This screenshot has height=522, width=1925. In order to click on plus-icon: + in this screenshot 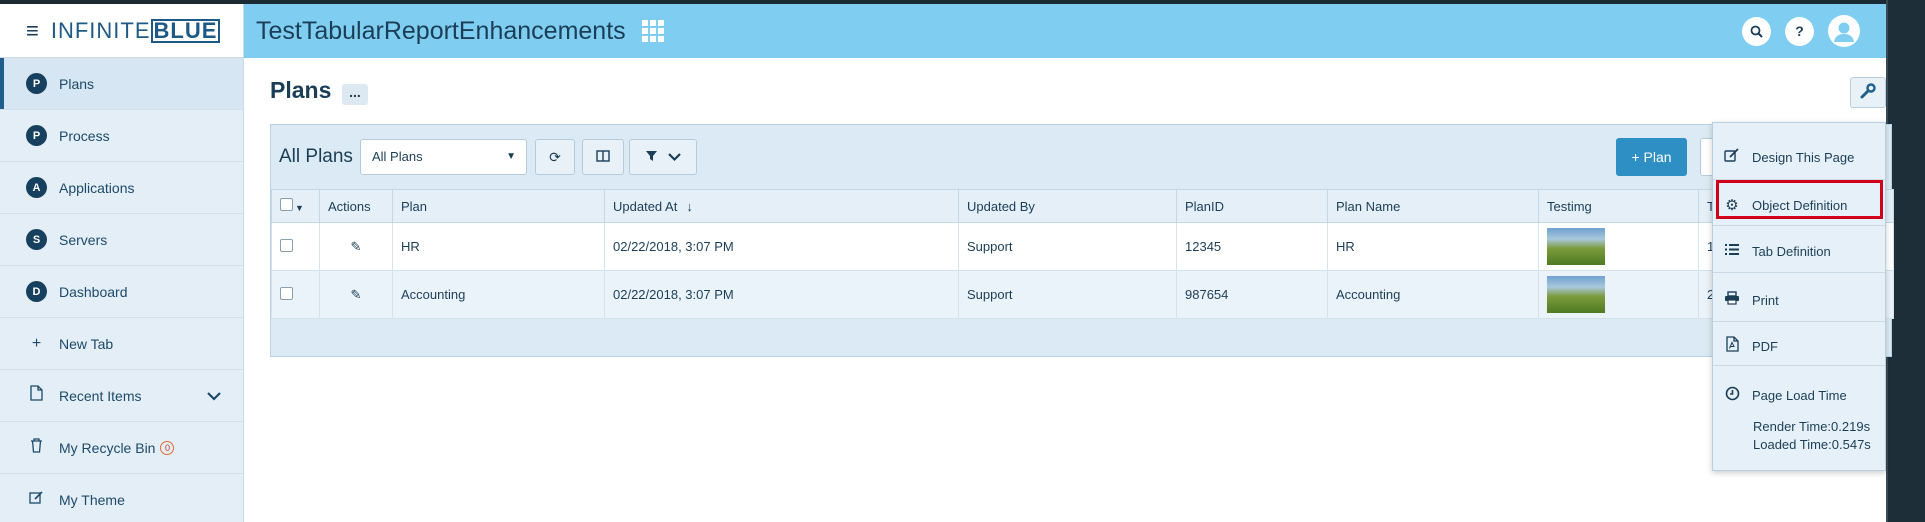, I will do `click(36, 343)`.